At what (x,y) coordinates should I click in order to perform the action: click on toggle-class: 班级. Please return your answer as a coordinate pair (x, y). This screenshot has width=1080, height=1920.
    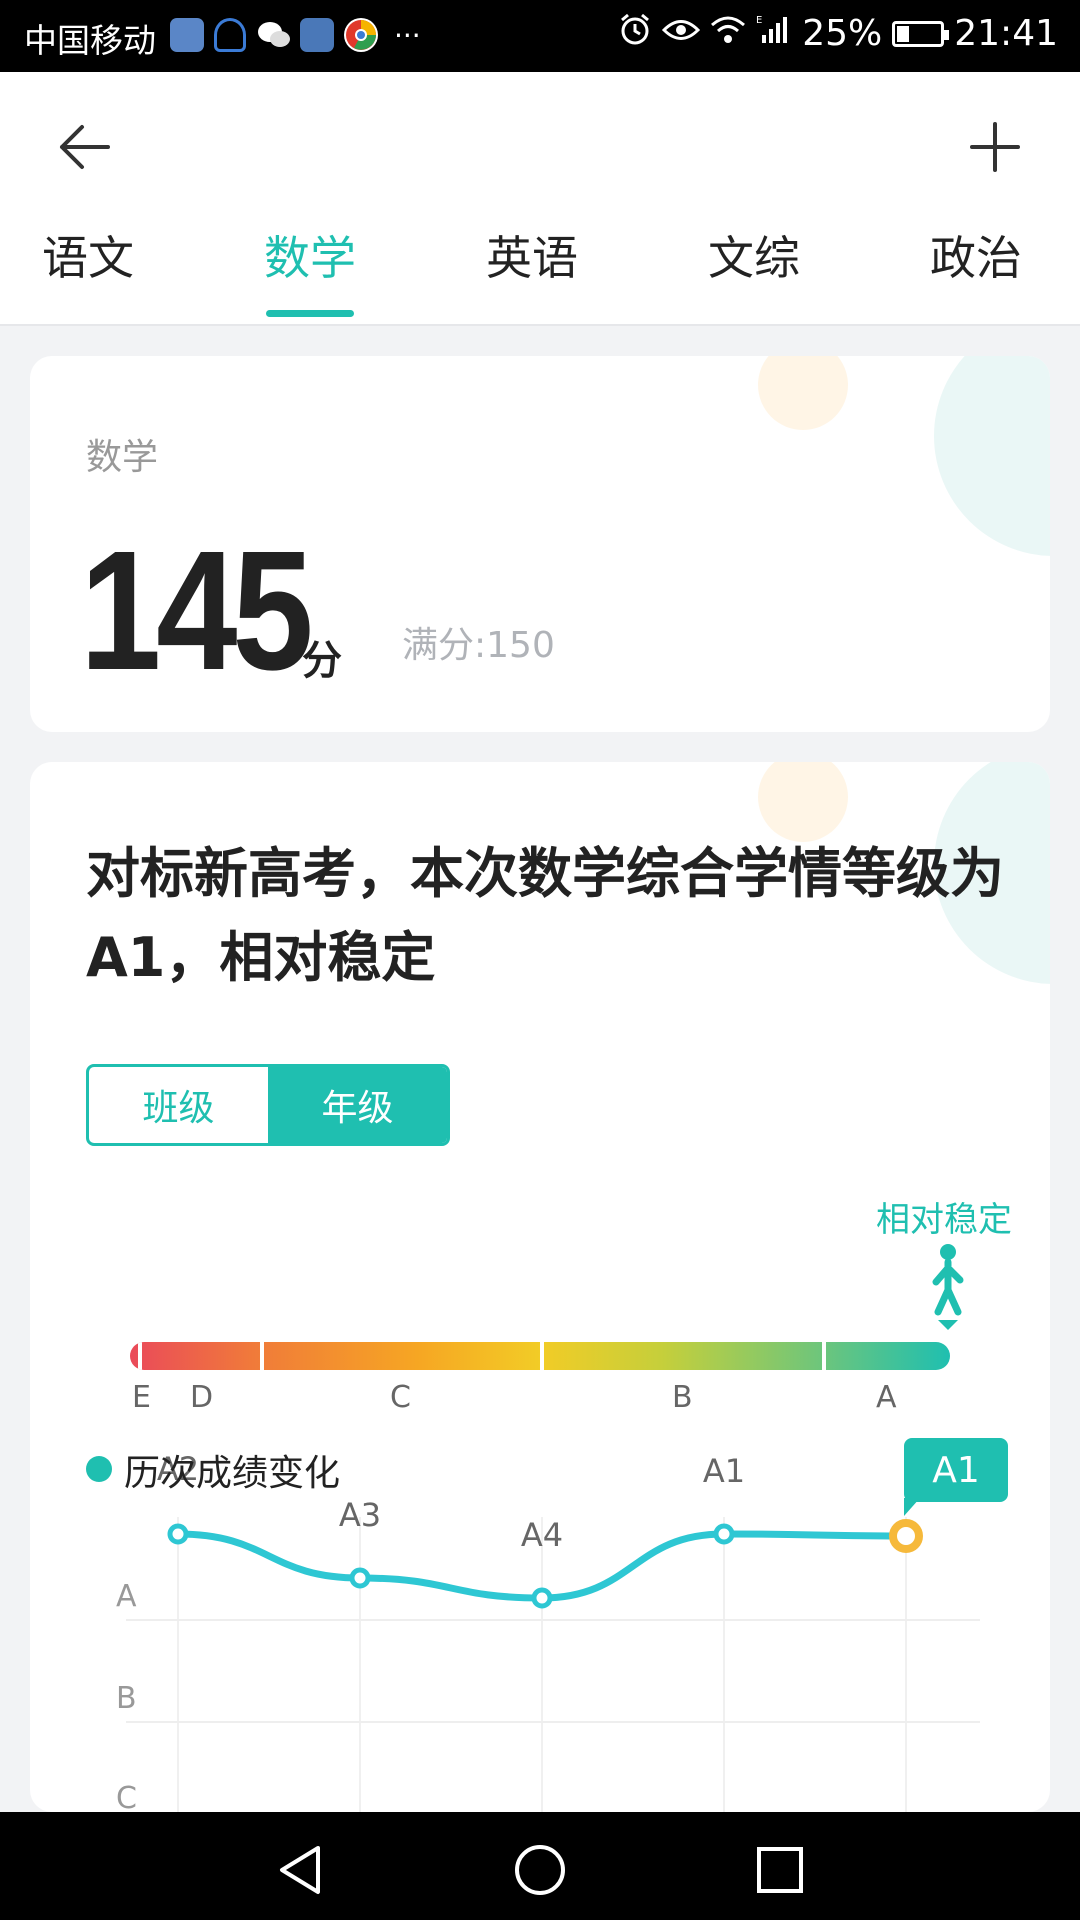
    Looking at the image, I should click on (178, 1105).